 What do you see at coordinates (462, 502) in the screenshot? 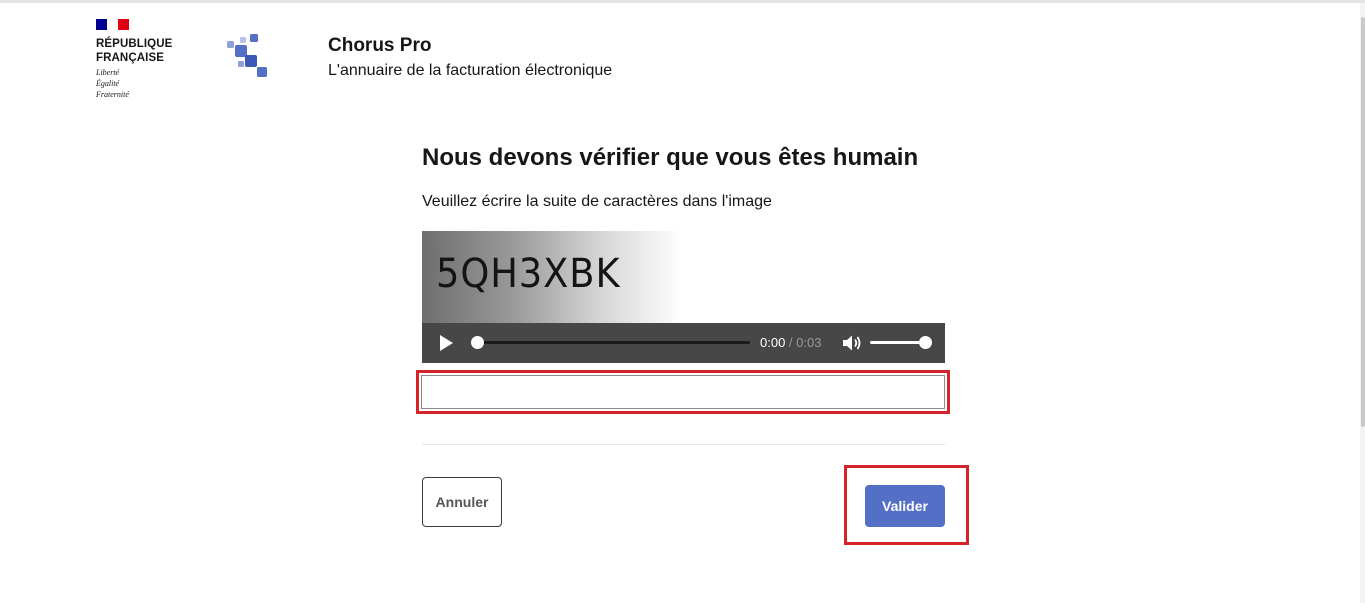
I see `cancel-button: Annuler` at bounding box center [462, 502].